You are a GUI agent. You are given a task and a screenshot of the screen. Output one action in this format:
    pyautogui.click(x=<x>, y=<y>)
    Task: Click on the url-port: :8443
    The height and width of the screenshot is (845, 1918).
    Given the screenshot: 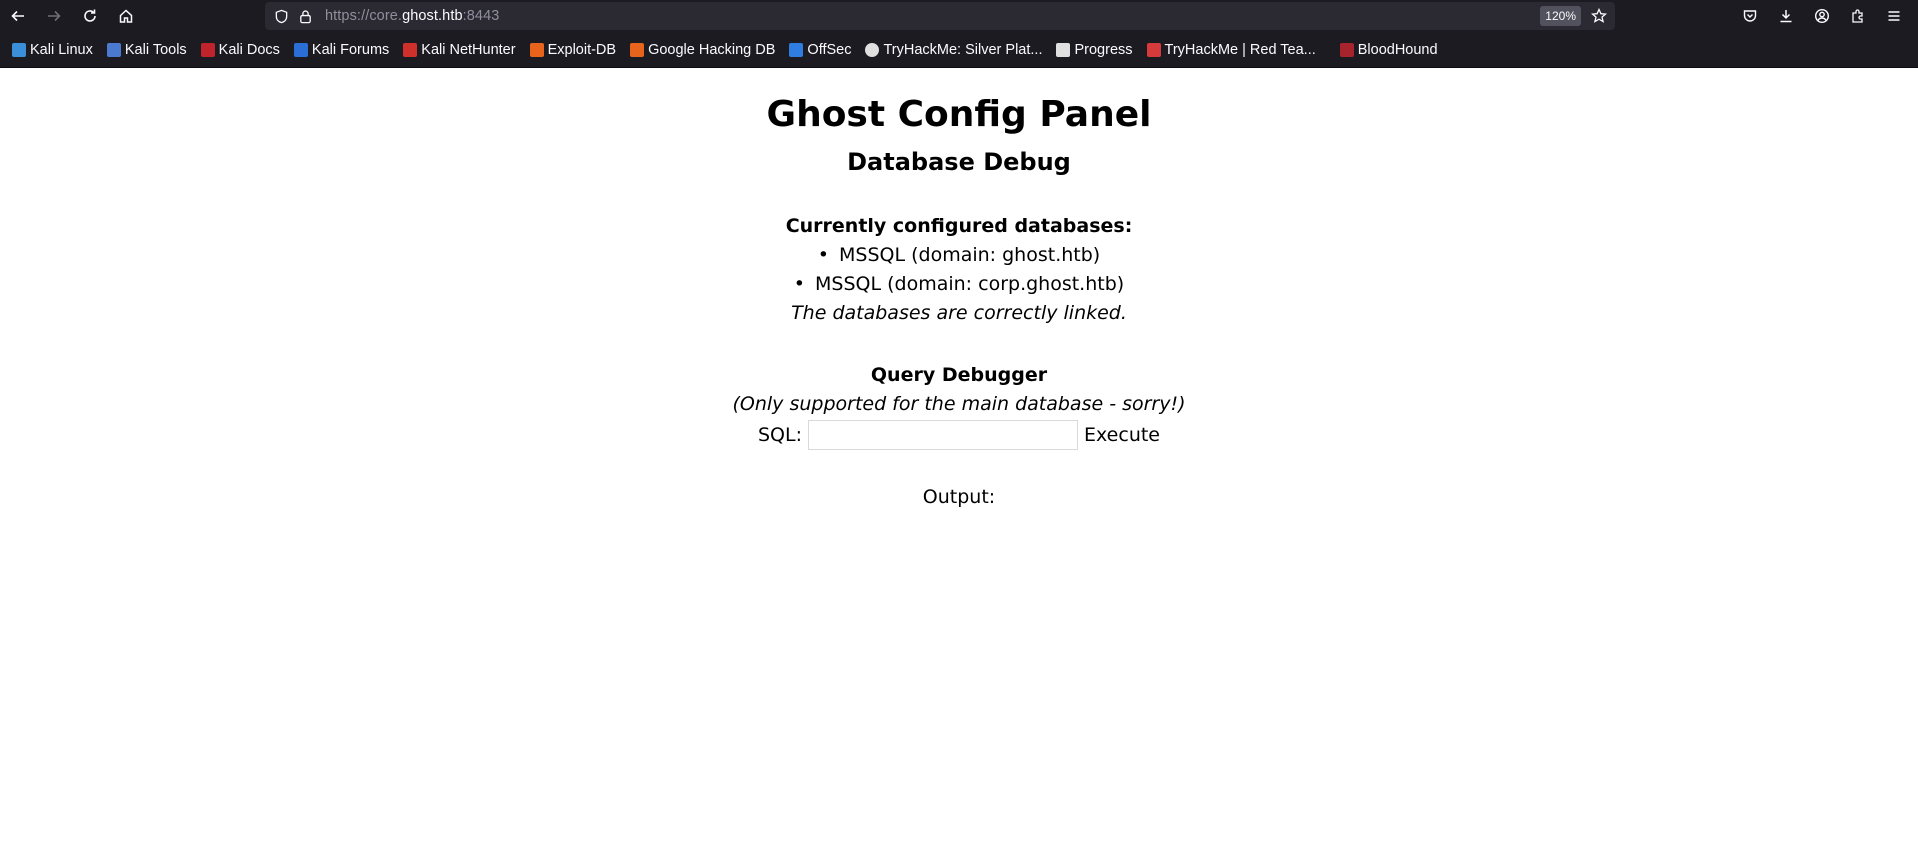 What is the action you would take?
    pyautogui.click(x=481, y=16)
    